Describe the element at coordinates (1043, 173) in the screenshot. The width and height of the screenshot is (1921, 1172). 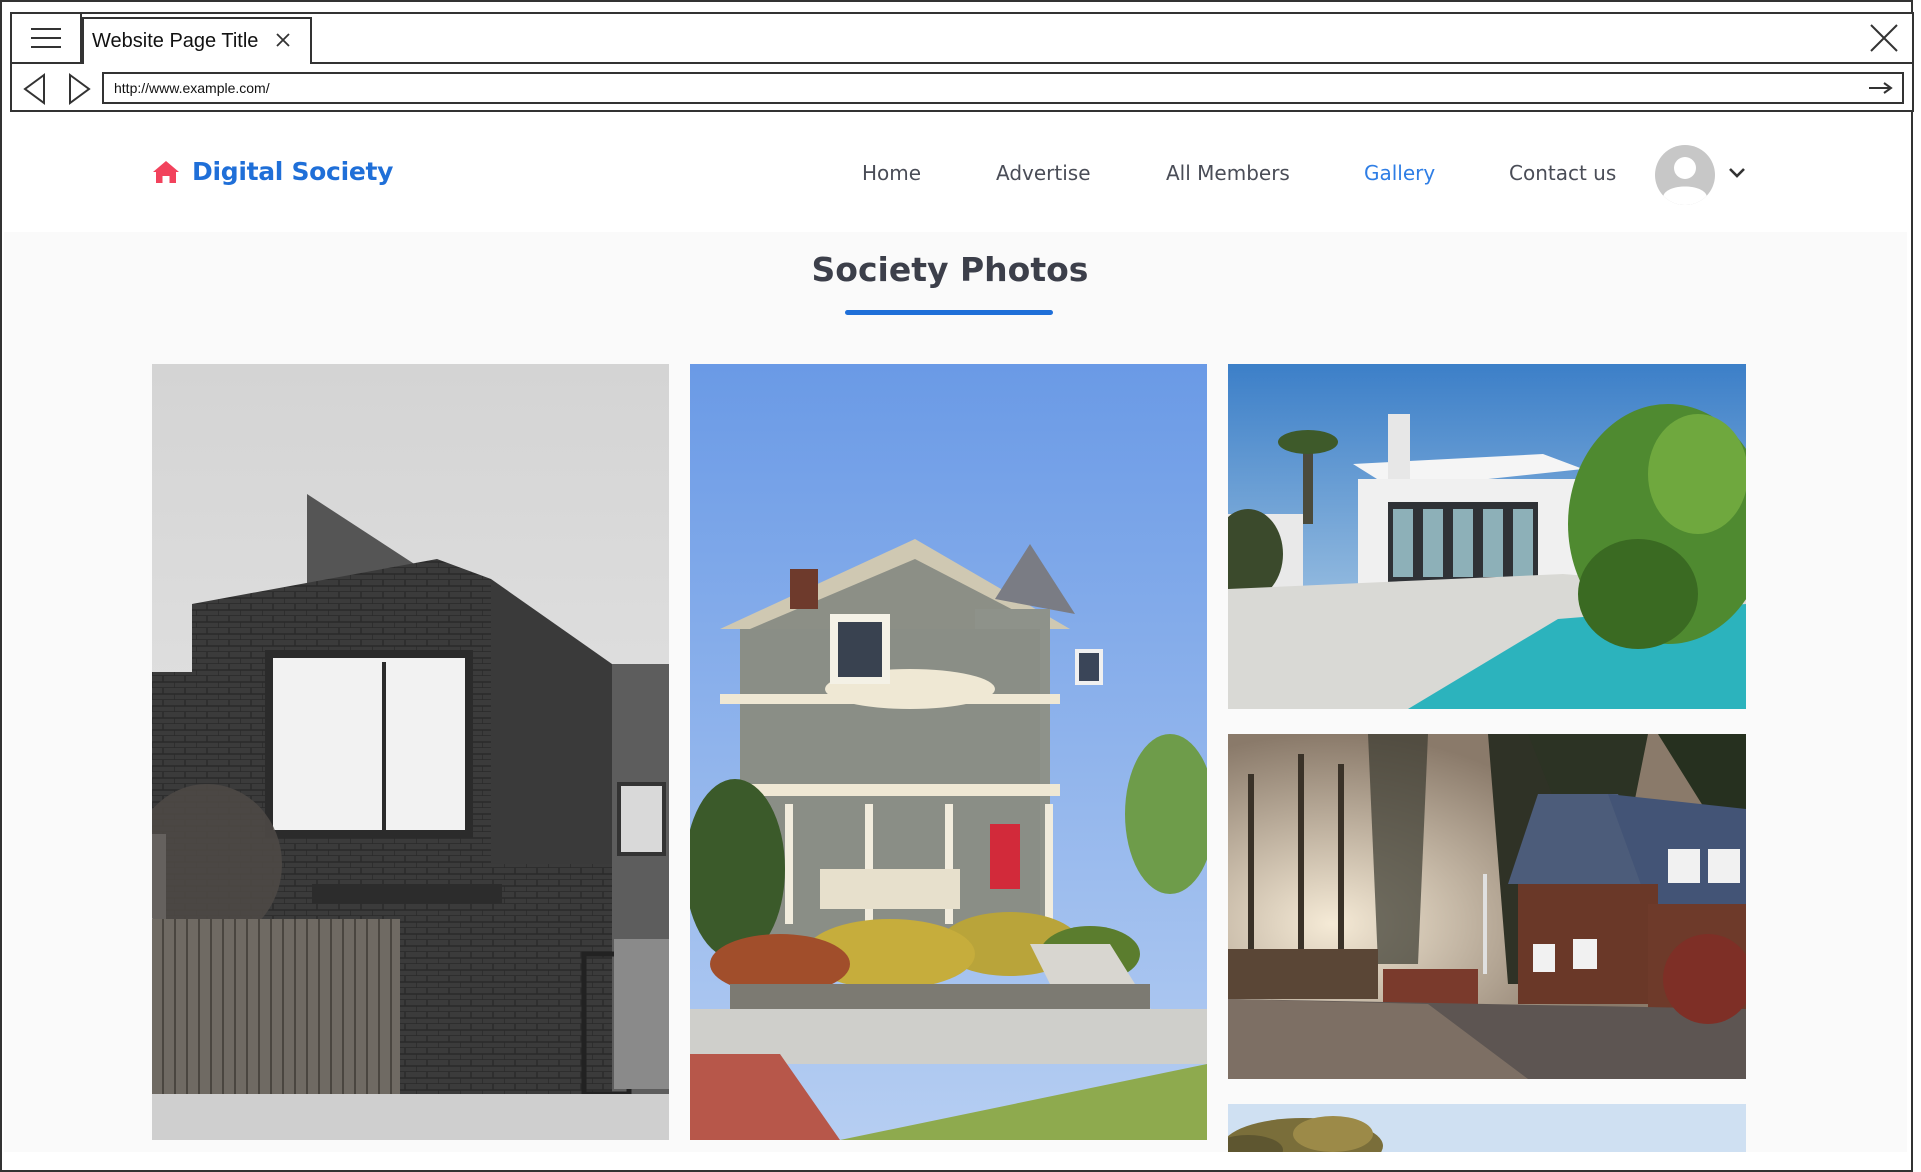
I see `nav-advertise: Advertise` at that location.